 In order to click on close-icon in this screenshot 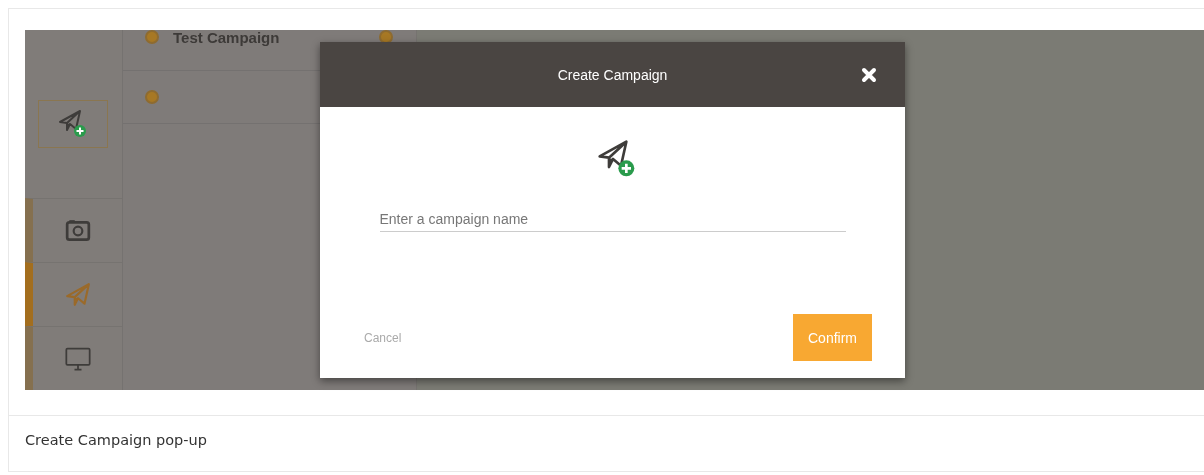, I will do `click(869, 75)`.